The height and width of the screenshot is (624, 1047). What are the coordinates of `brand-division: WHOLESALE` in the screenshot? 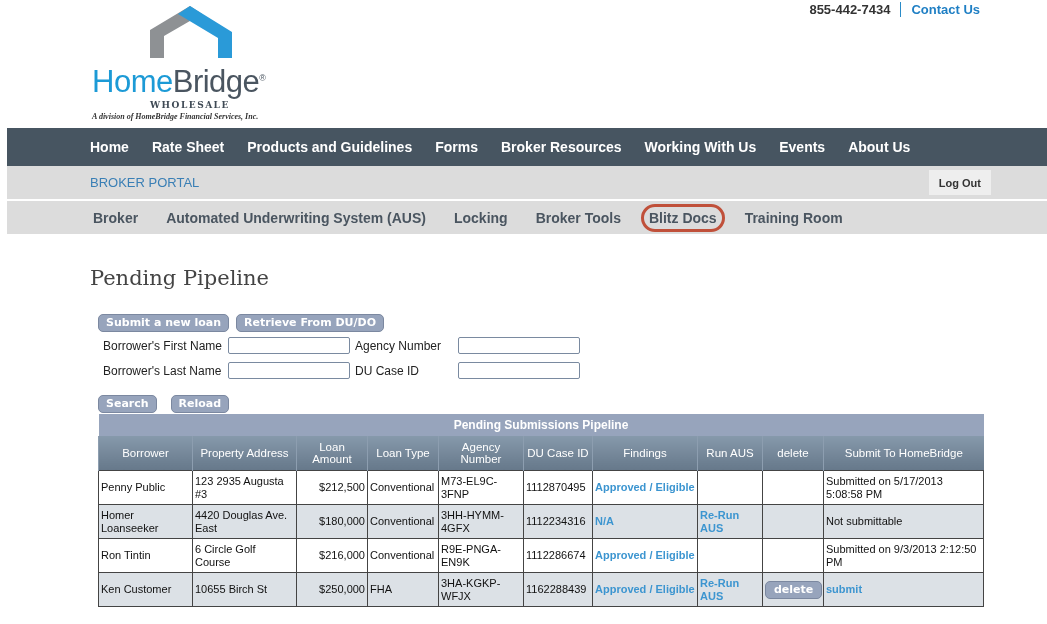 It's located at (190, 105).